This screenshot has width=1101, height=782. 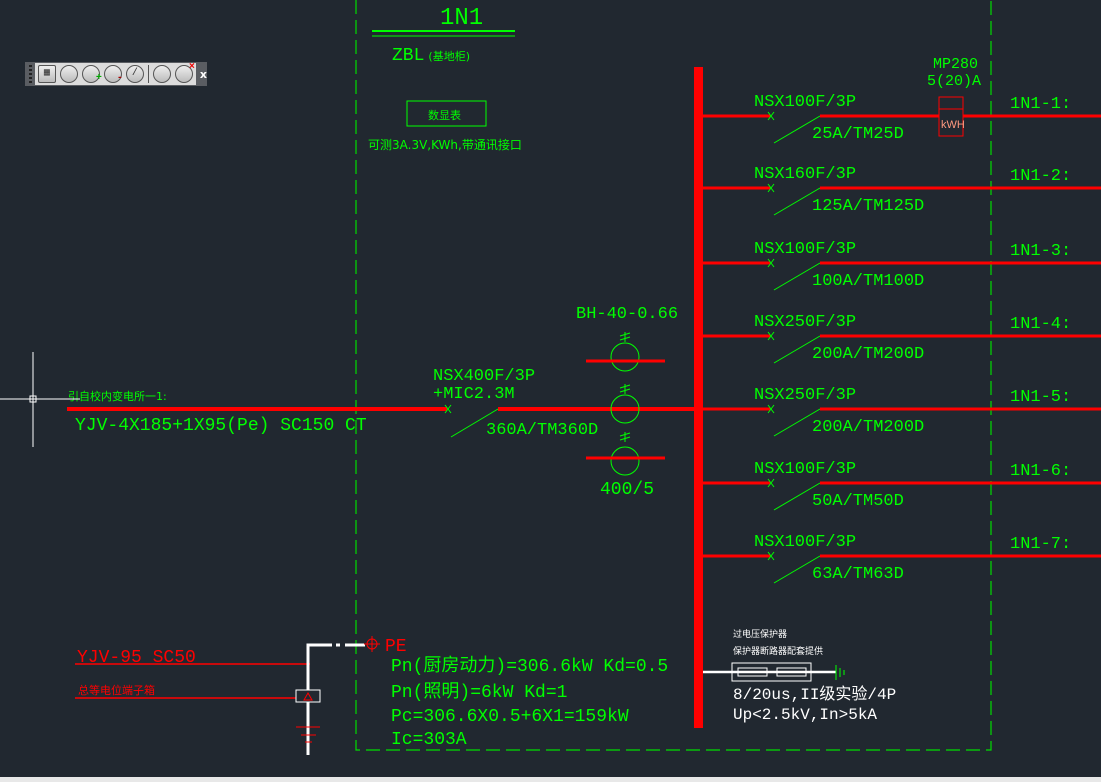 What do you see at coordinates (840, 672) in the screenshot?
I see `spd-earth-icon` at bounding box center [840, 672].